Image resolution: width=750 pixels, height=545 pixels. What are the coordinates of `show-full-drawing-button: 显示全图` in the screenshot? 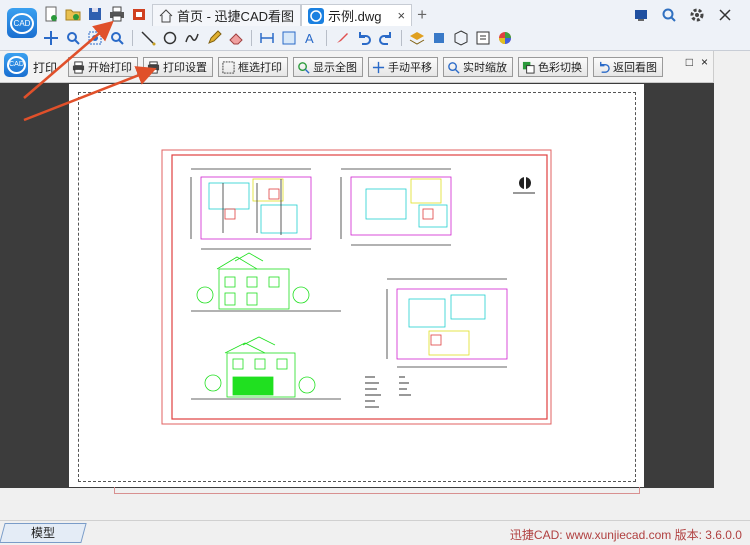 It's located at (328, 67).